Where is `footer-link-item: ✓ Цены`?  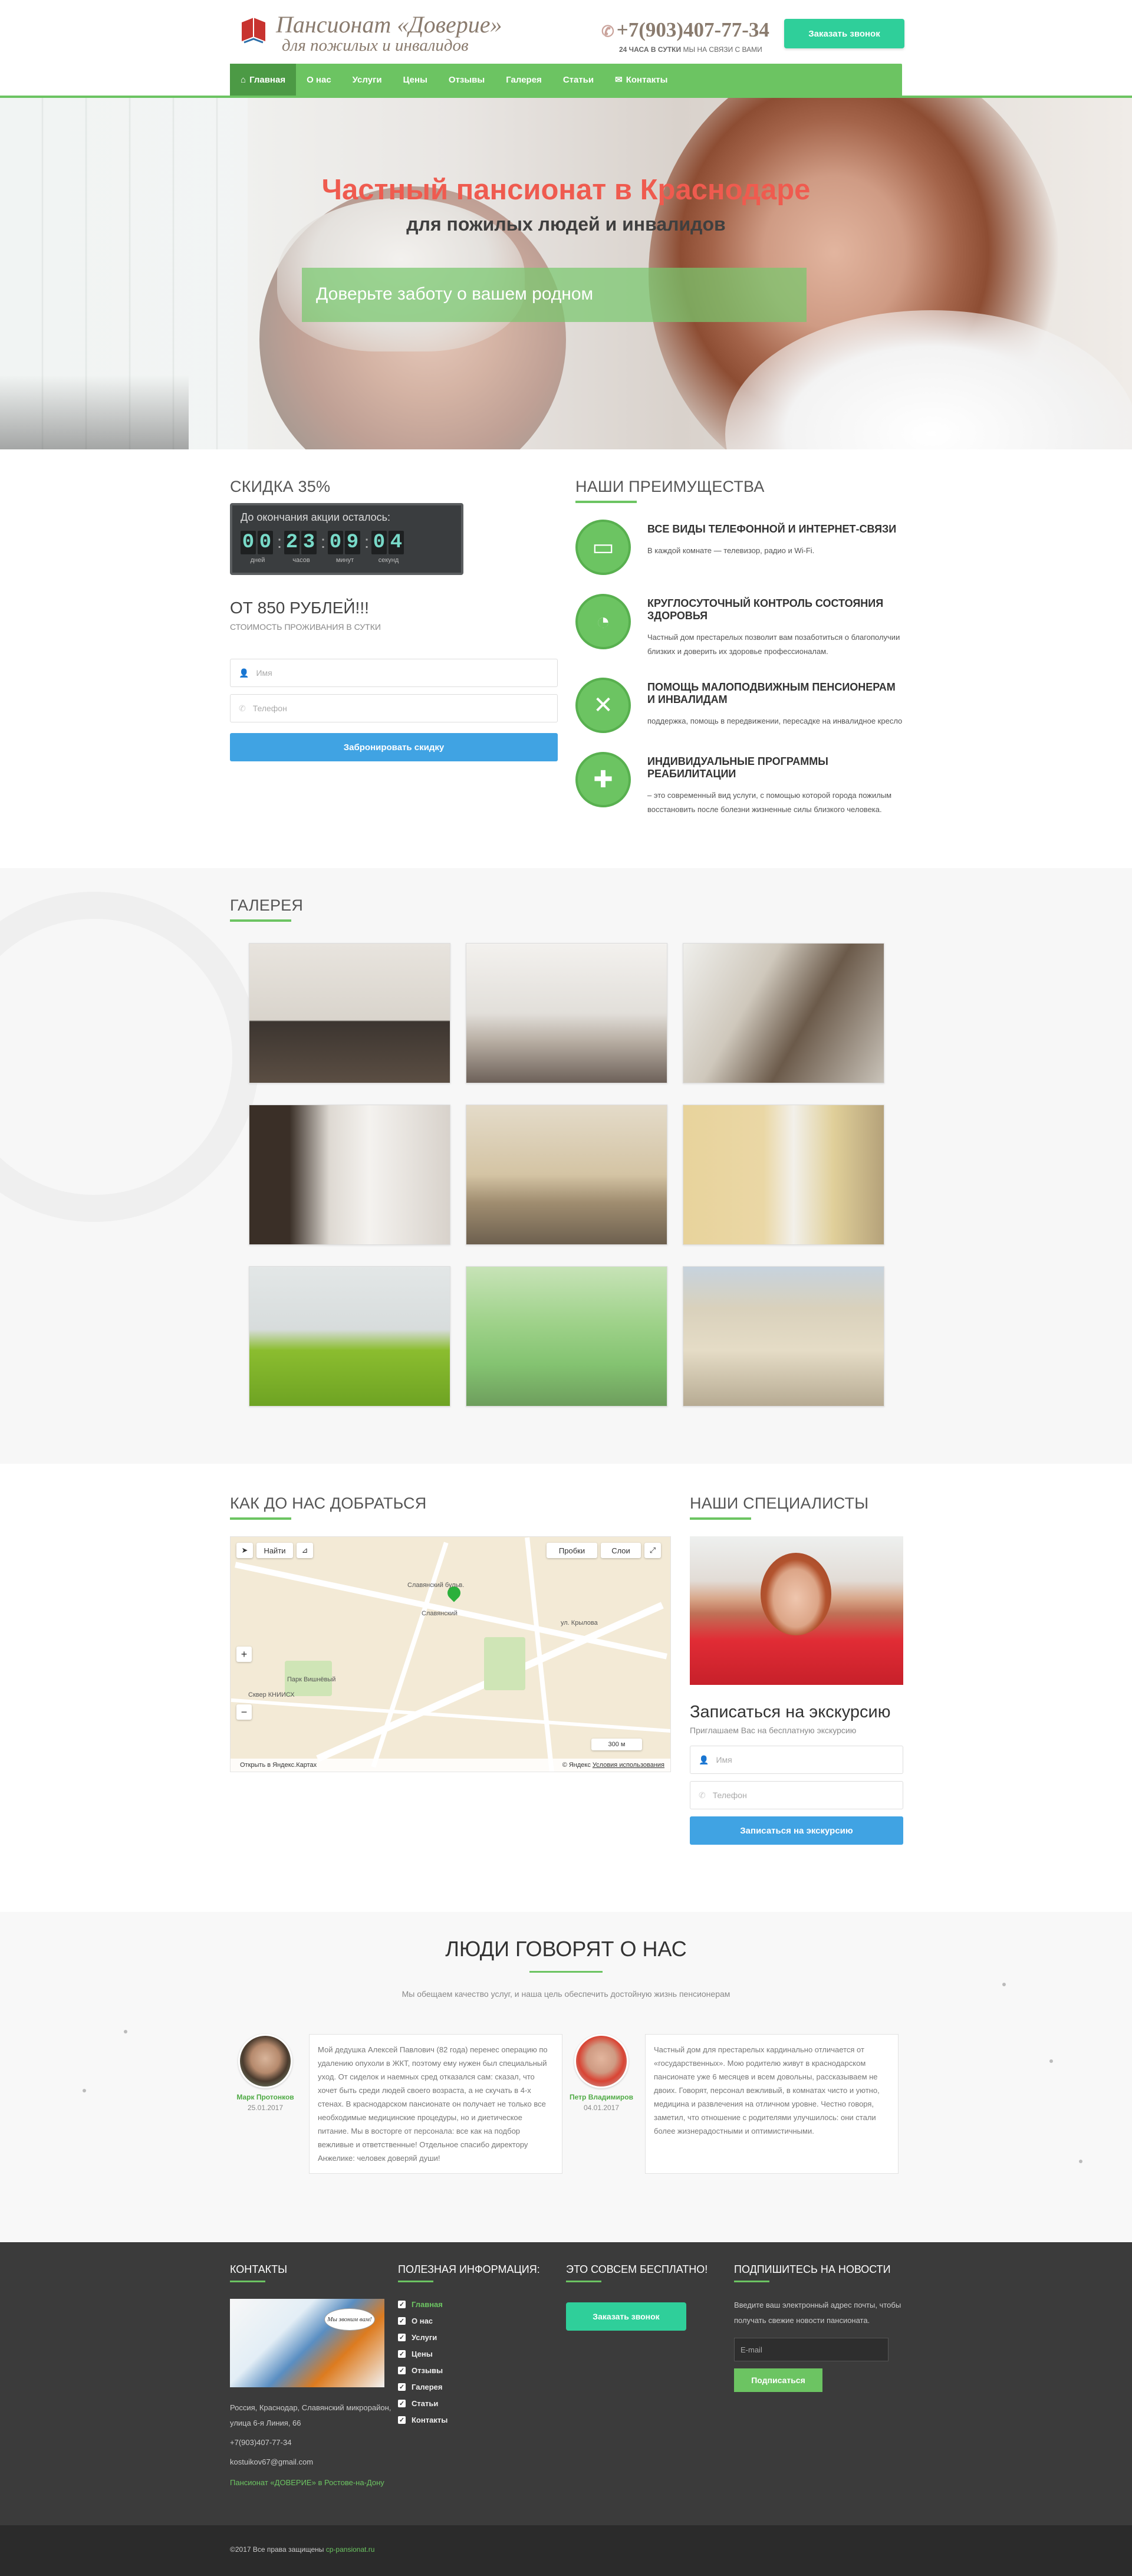
footer-link-item: ✓ Цены is located at coordinates (482, 2354).